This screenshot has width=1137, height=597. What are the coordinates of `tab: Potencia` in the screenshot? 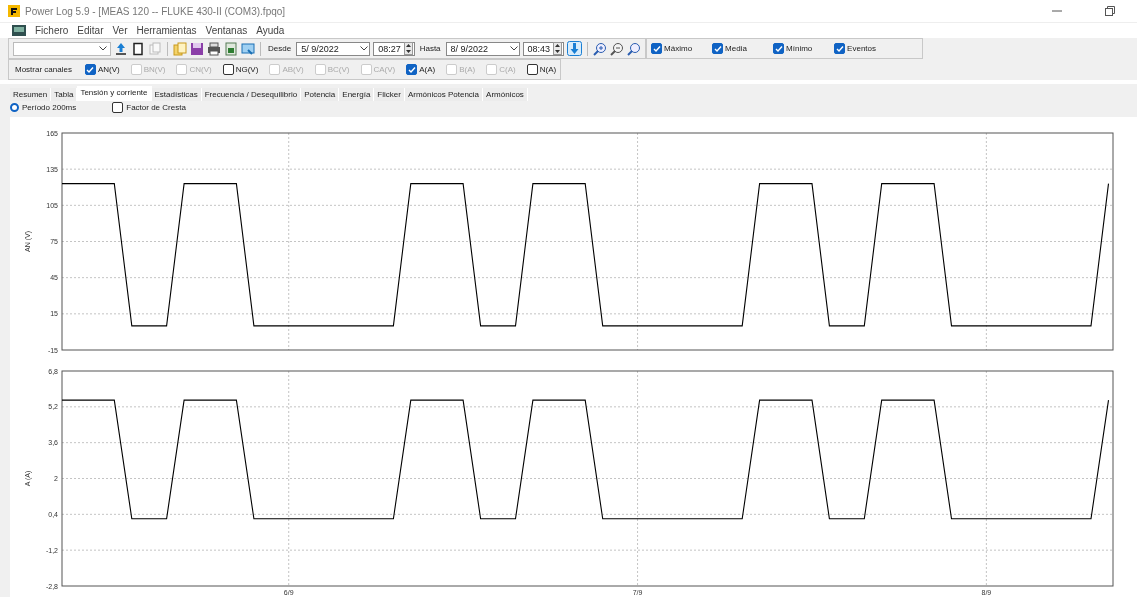 It's located at (320, 94).